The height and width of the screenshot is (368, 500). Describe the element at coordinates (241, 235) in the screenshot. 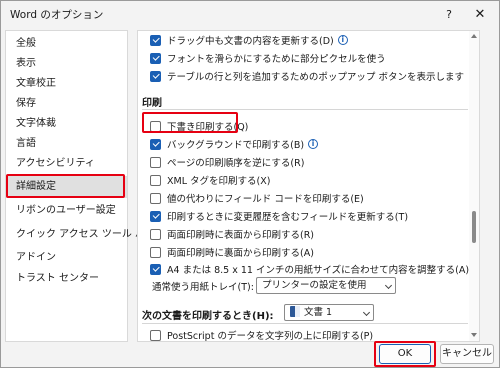

I see `option-label: 両面印刷時に表面から印刷する(R)` at that location.